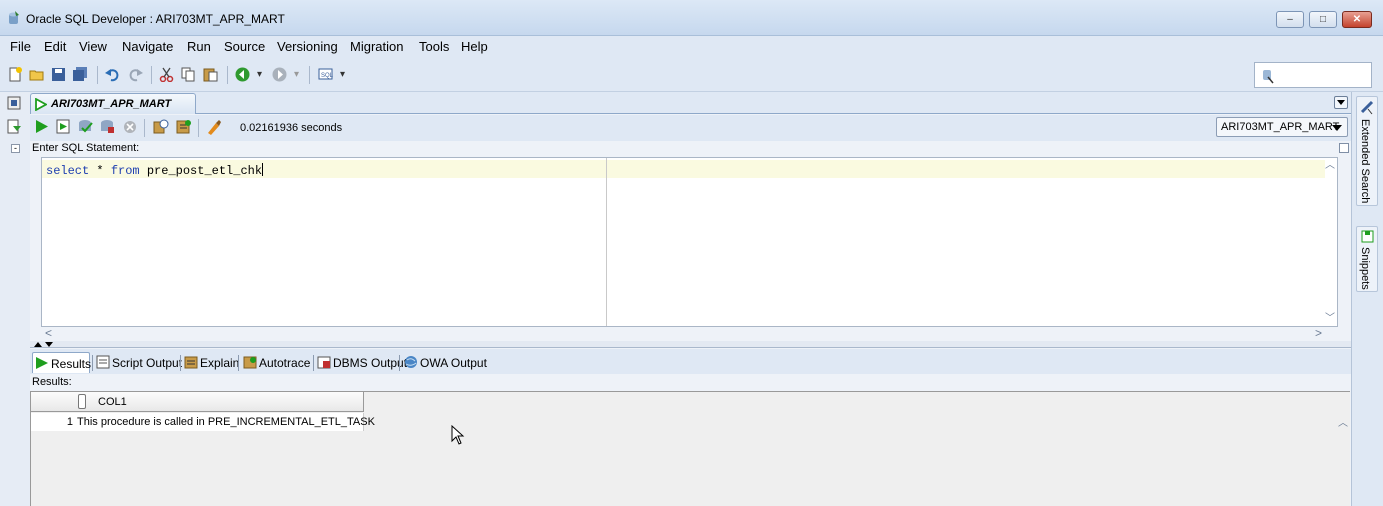  What do you see at coordinates (199, 46) in the screenshot?
I see `menu-run: Run` at bounding box center [199, 46].